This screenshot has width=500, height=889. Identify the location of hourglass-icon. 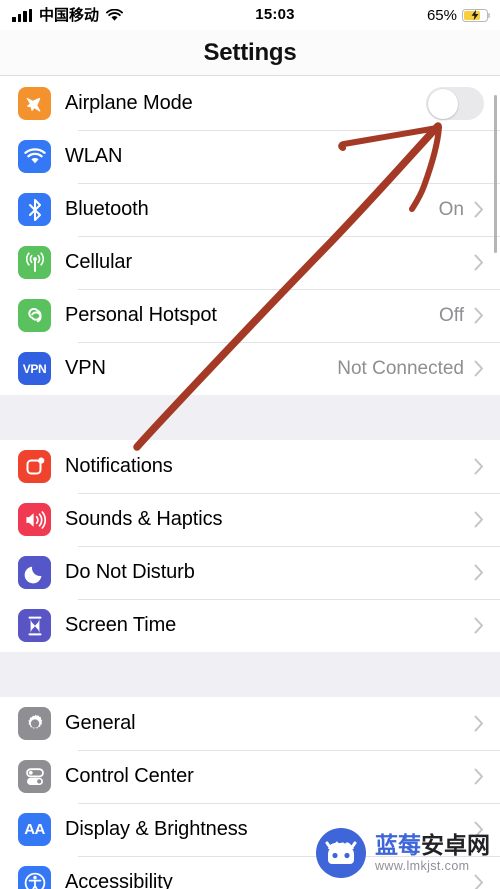
(34, 625).